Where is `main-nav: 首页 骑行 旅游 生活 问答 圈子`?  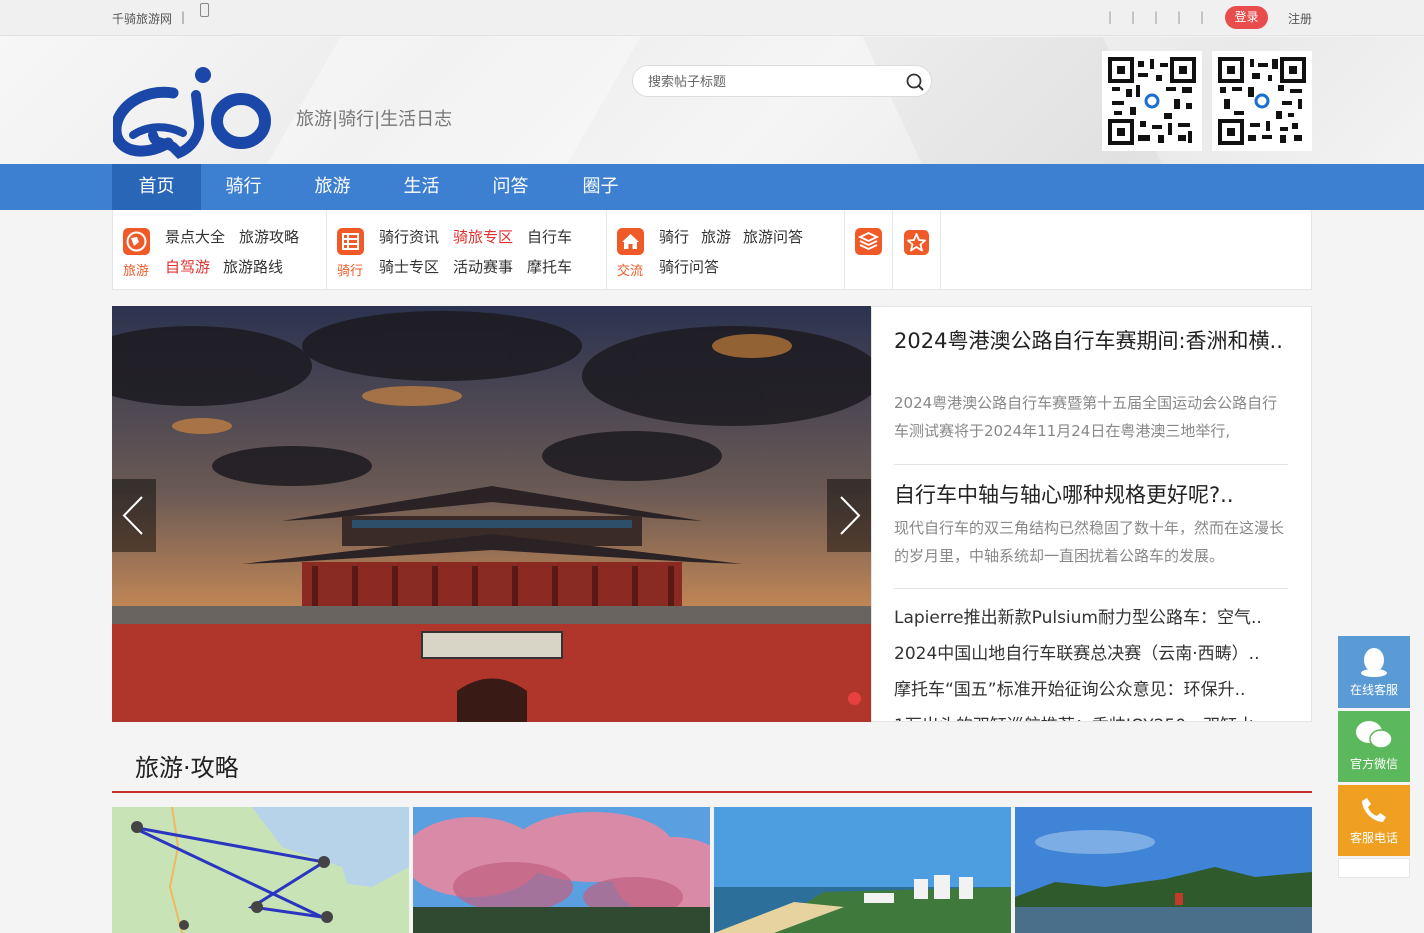
main-nav: 首页 骑行 旅游 生活 问答 圈子 is located at coordinates (712, 187).